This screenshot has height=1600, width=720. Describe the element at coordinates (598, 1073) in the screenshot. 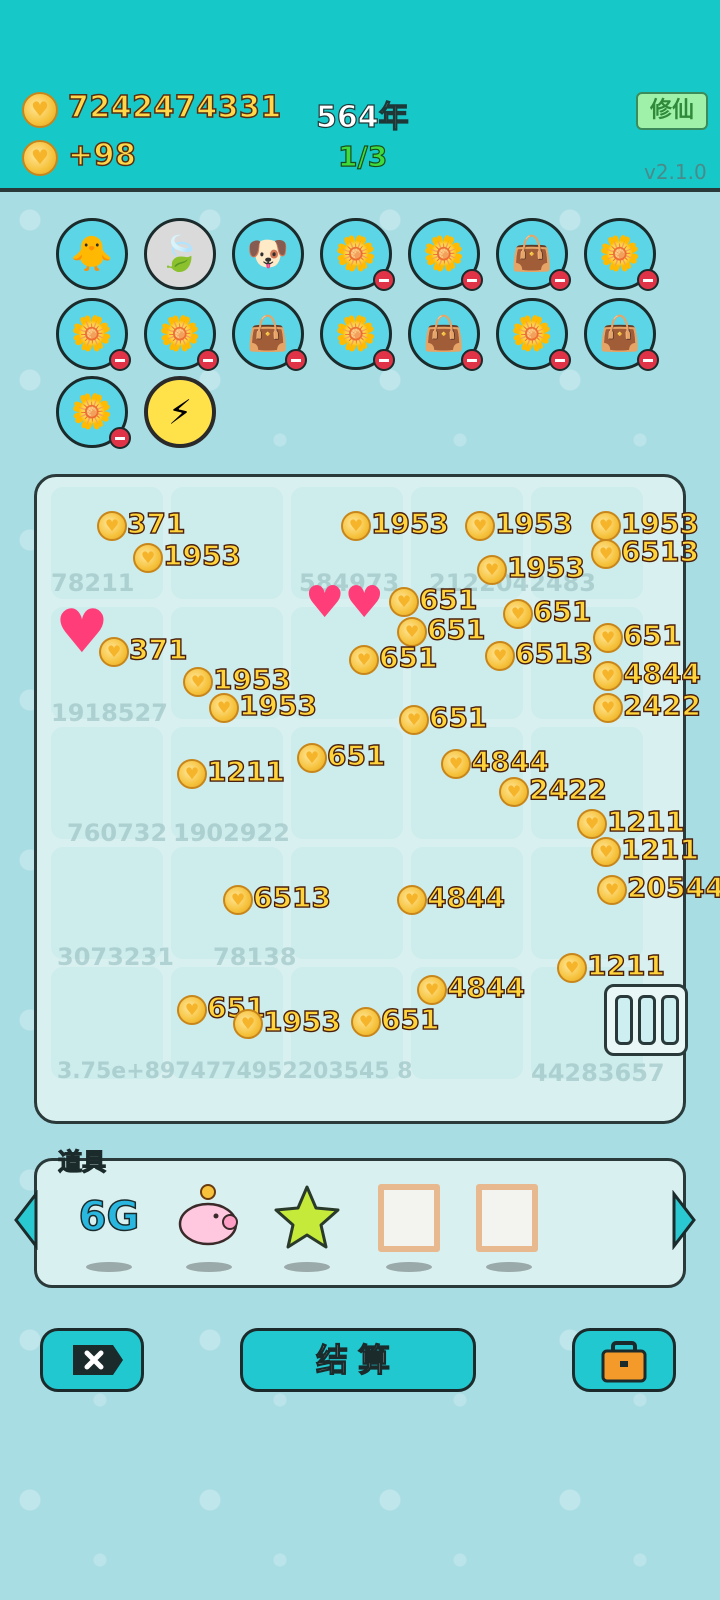

I see `cell-value: 44283657` at that location.